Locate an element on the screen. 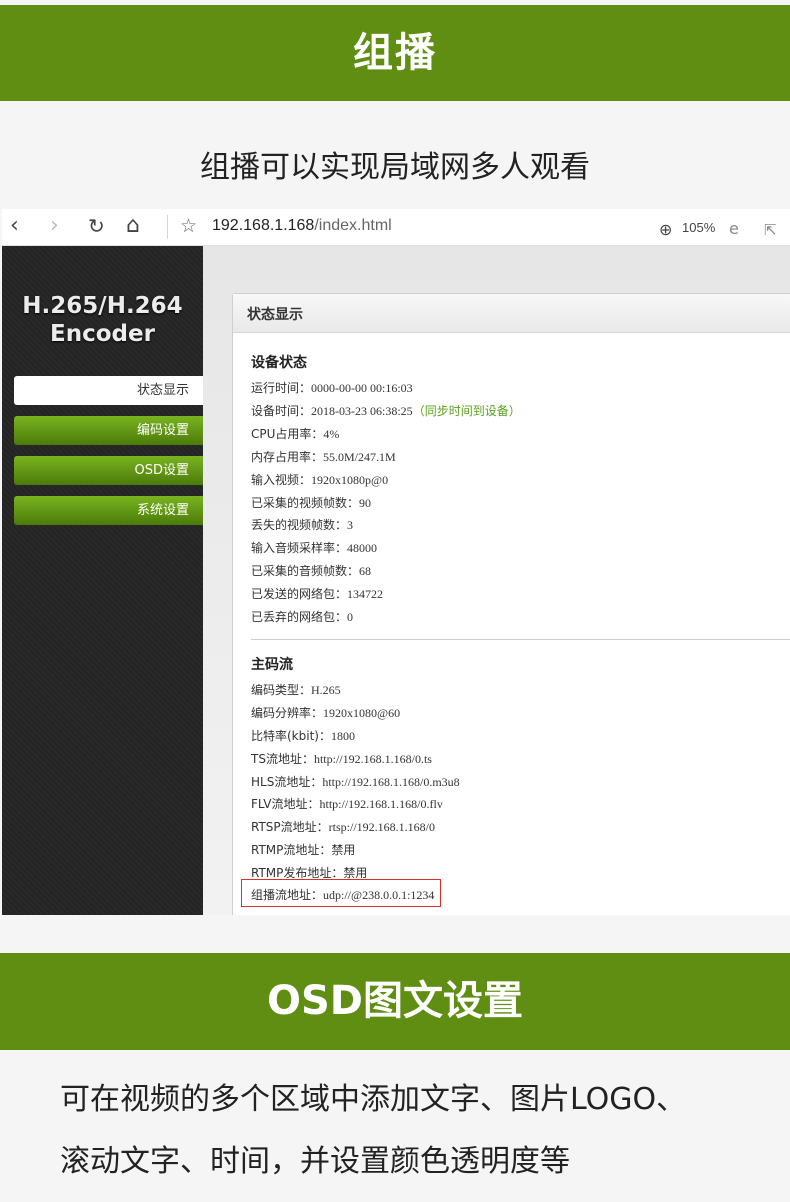 The width and height of the screenshot is (790, 1202). ts-url-row: TS流地址：http://192.168.1.168/0.ts is located at coordinates (341, 759).